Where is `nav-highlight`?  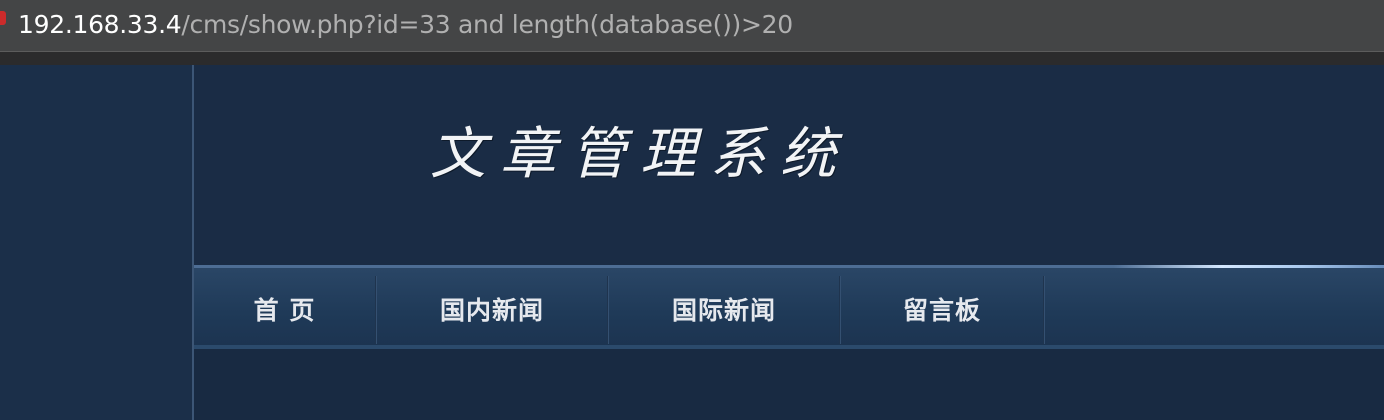 nav-highlight is located at coordinates (1249, 266).